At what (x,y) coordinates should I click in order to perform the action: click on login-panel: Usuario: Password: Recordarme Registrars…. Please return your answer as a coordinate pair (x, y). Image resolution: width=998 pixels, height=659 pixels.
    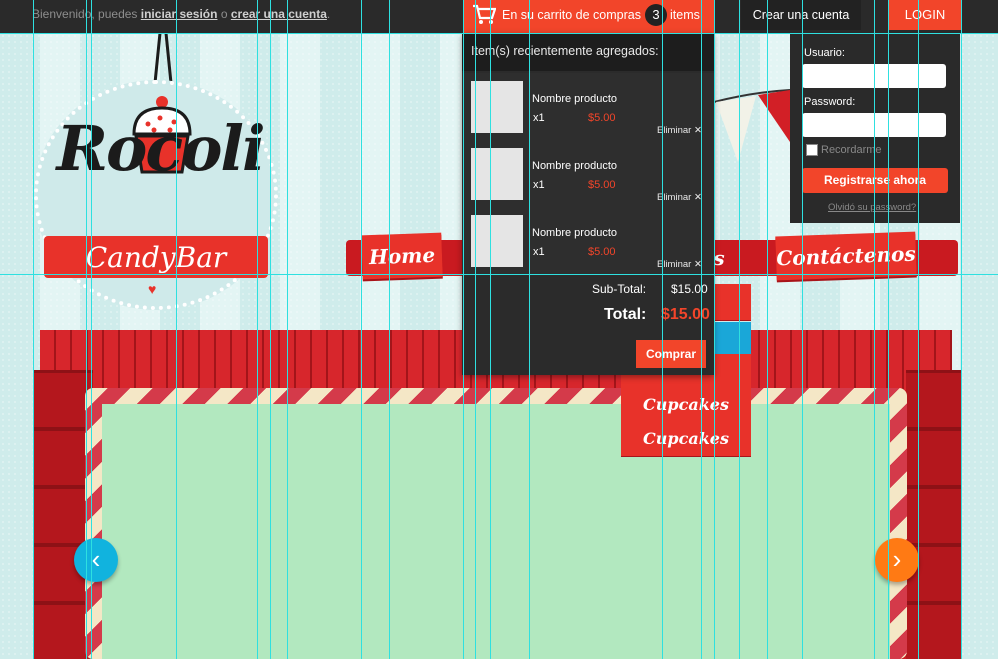
    Looking at the image, I should click on (875, 128).